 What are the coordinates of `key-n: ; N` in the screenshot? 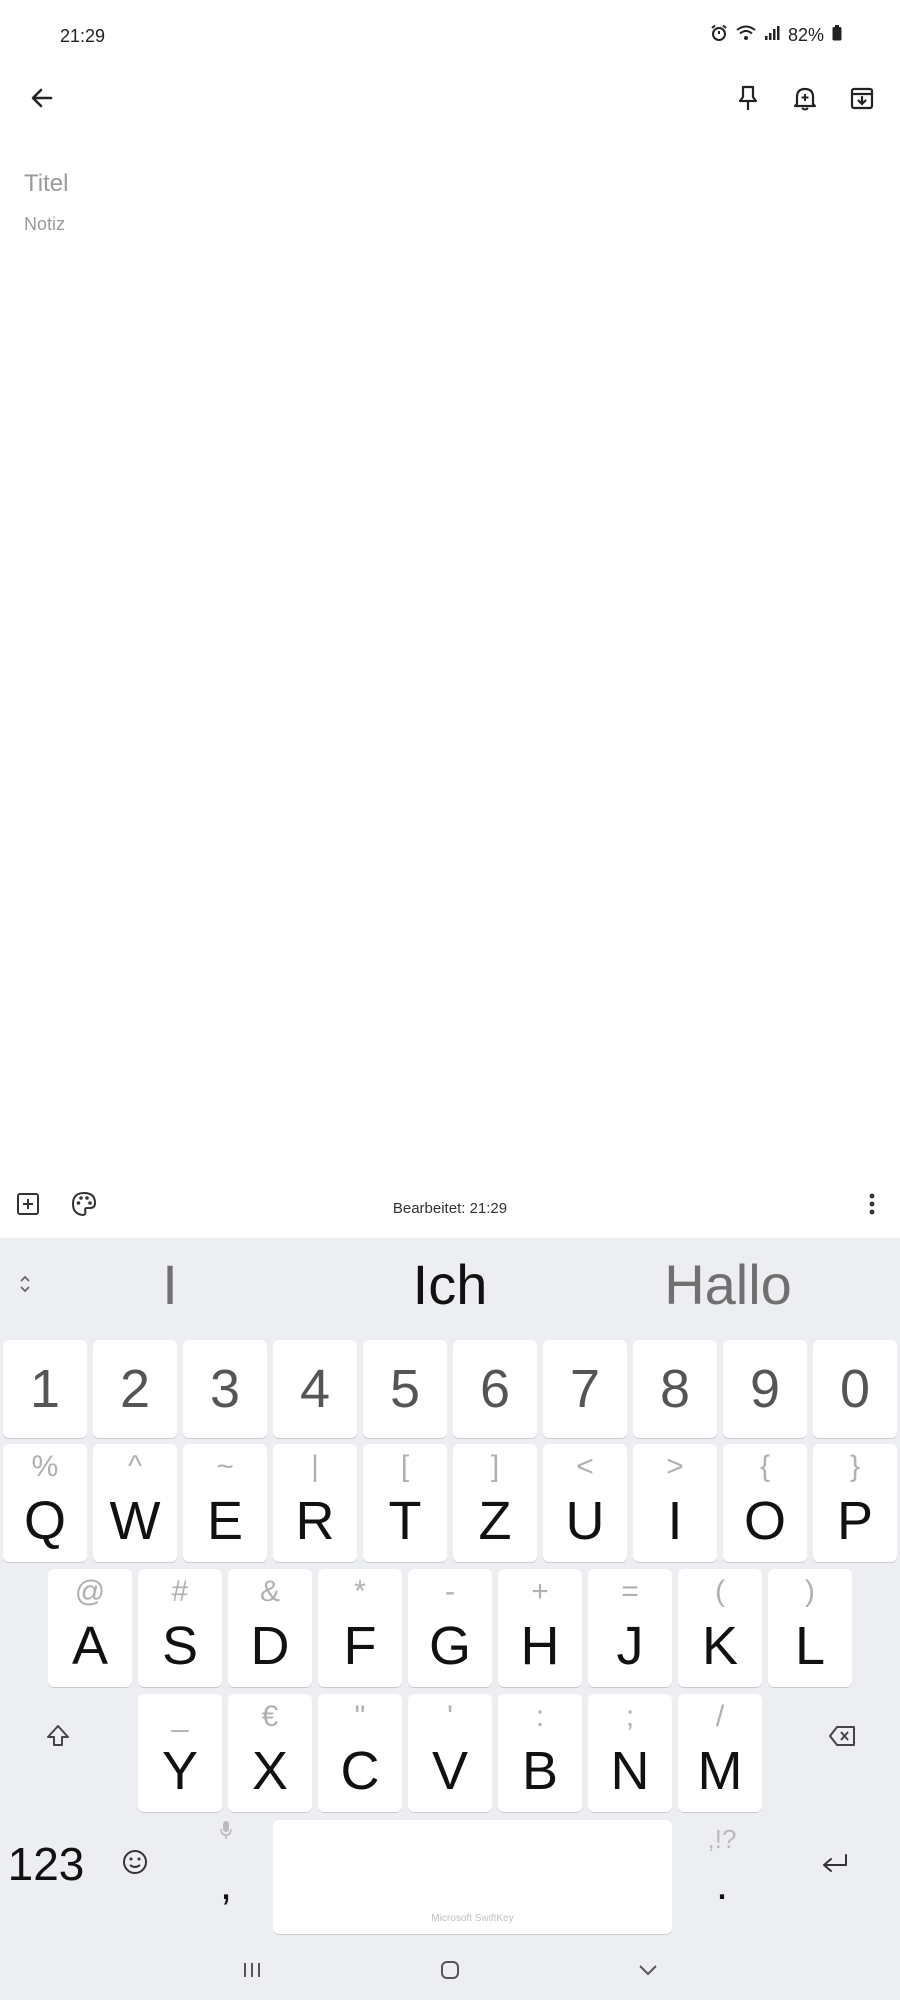 It's located at (630, 1753).